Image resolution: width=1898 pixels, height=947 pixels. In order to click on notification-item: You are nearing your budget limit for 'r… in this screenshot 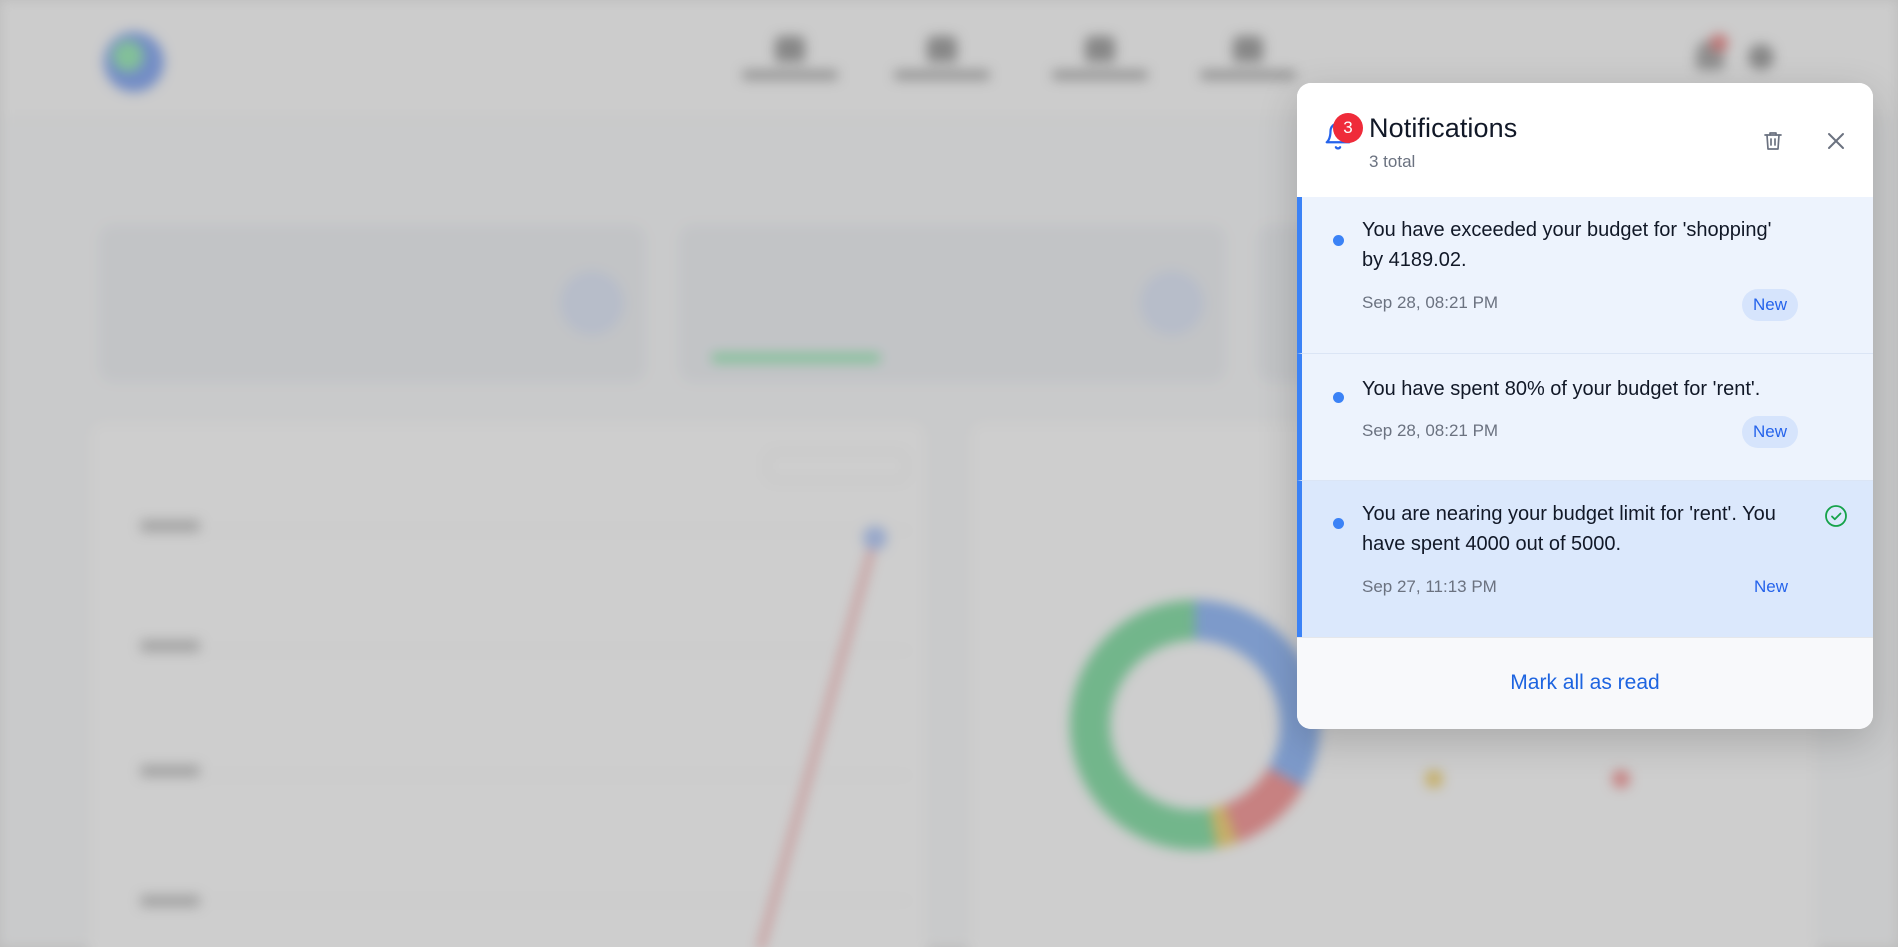, I will do `click(1585, 559)`.